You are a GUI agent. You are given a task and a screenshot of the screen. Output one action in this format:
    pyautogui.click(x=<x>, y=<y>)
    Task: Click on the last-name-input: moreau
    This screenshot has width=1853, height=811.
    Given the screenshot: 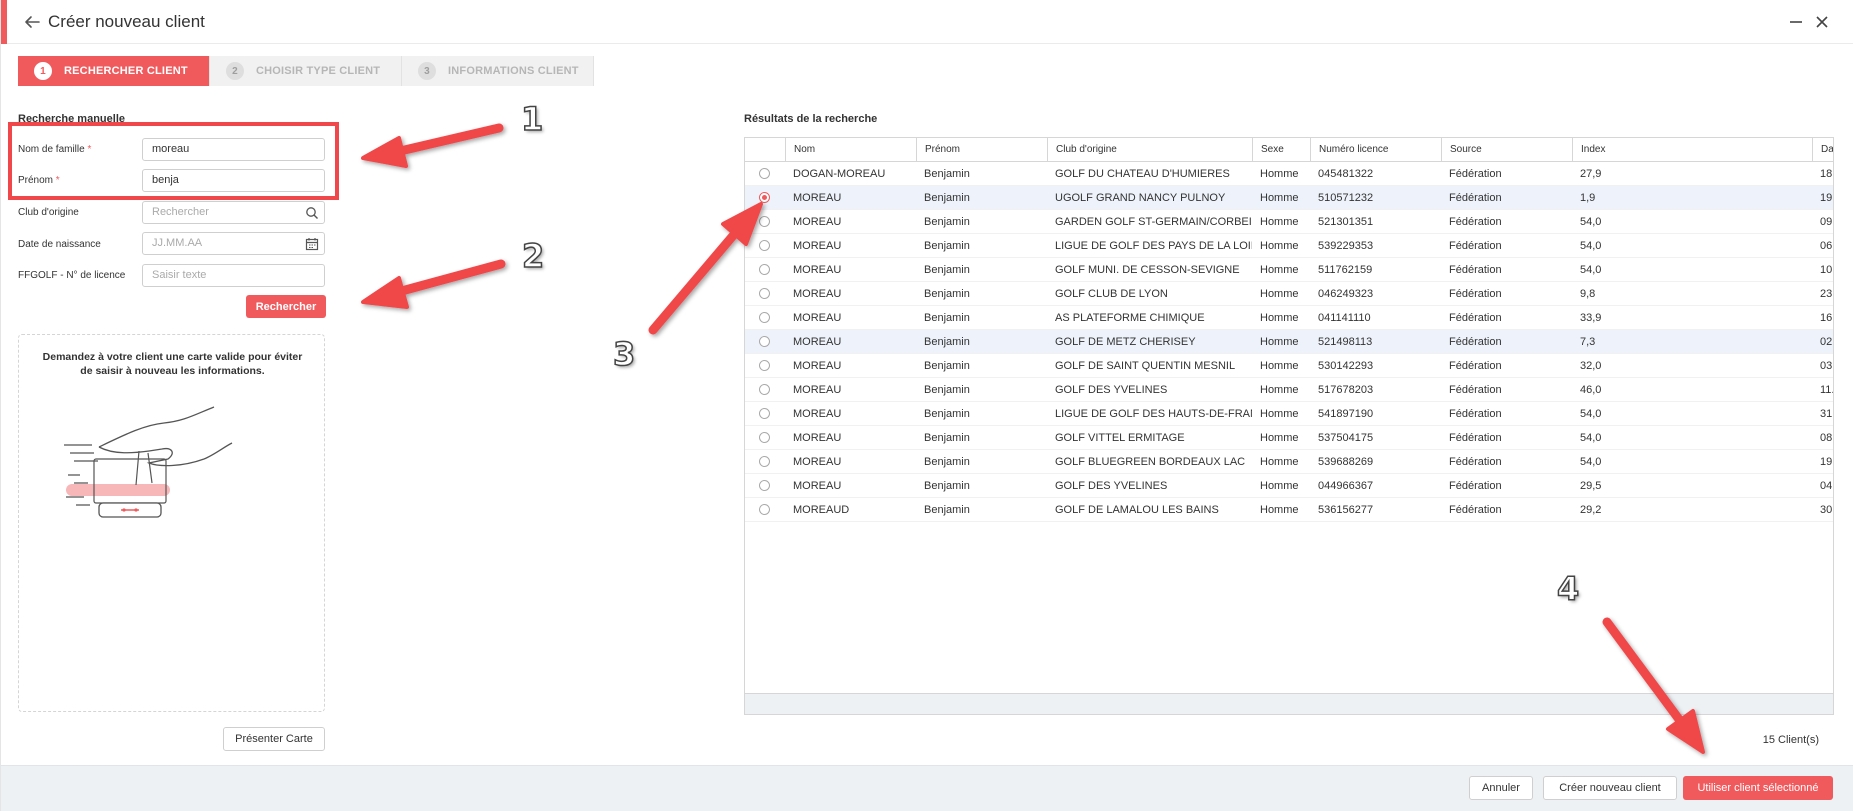 What is the action you would take?
    pyautogui.click(x=233, y=149)
    